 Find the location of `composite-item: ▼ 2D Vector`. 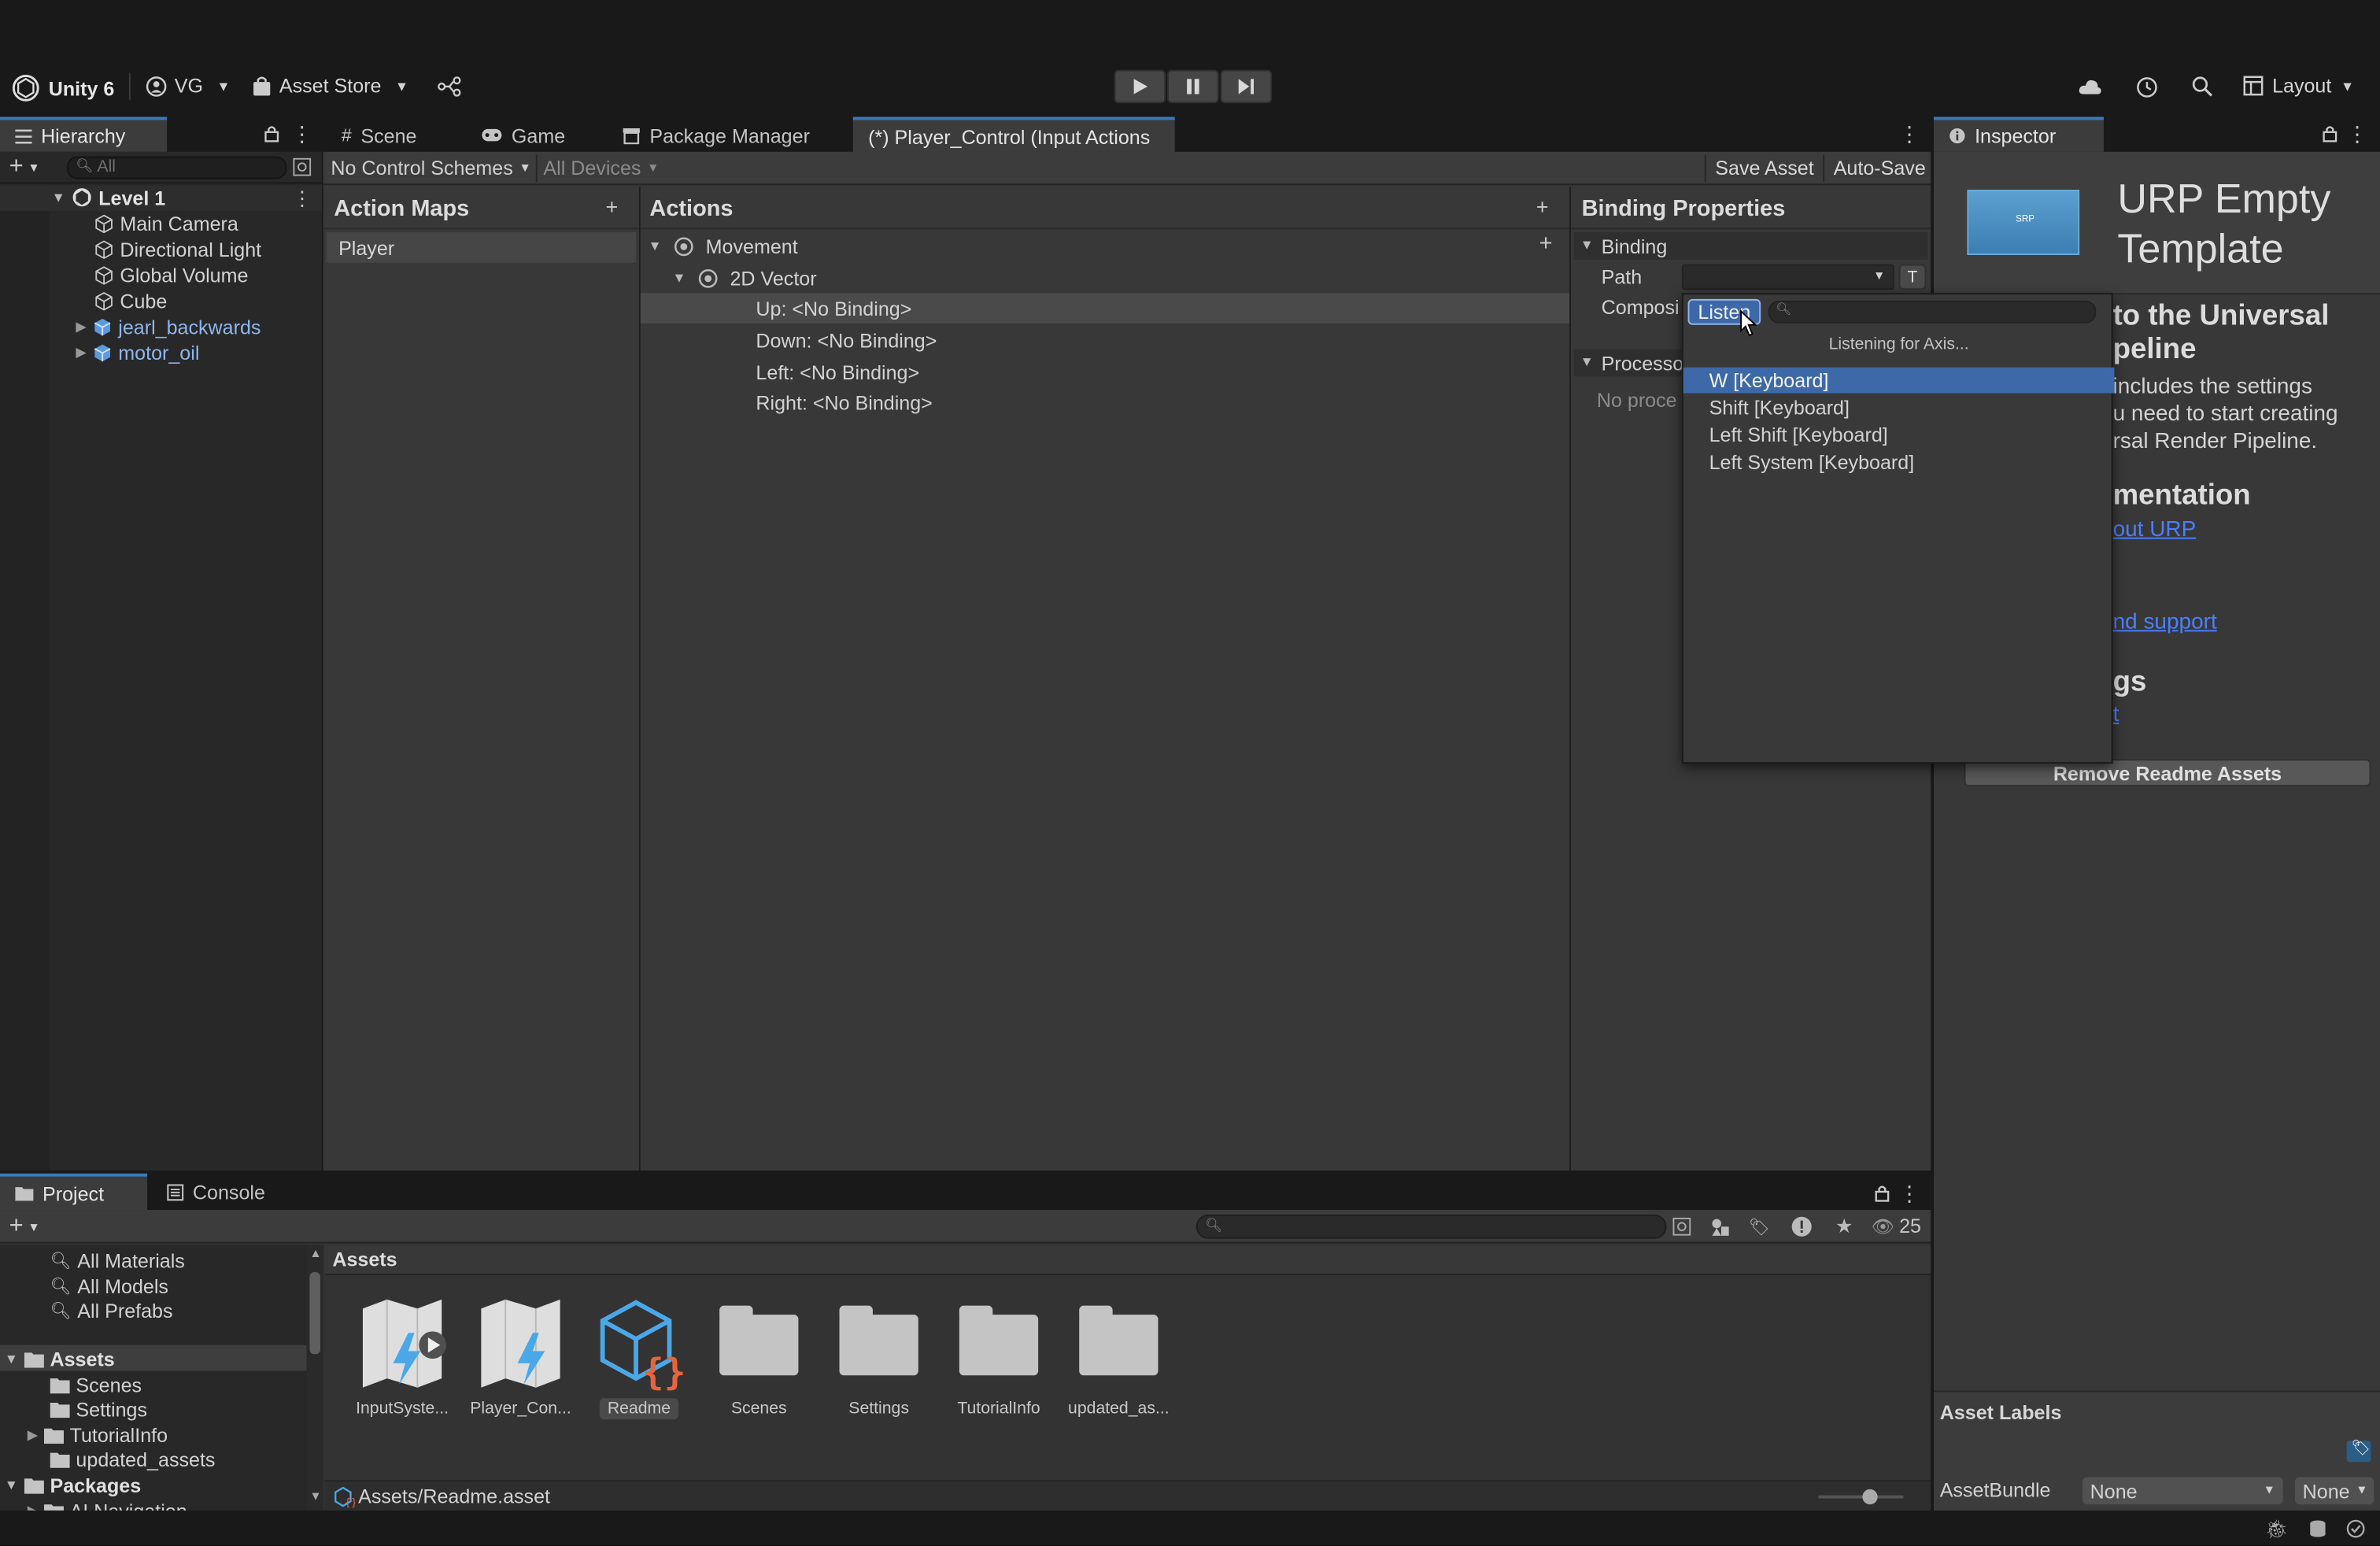

composite-item: ▼ 2D Vector is located at coordinates (744, 277).